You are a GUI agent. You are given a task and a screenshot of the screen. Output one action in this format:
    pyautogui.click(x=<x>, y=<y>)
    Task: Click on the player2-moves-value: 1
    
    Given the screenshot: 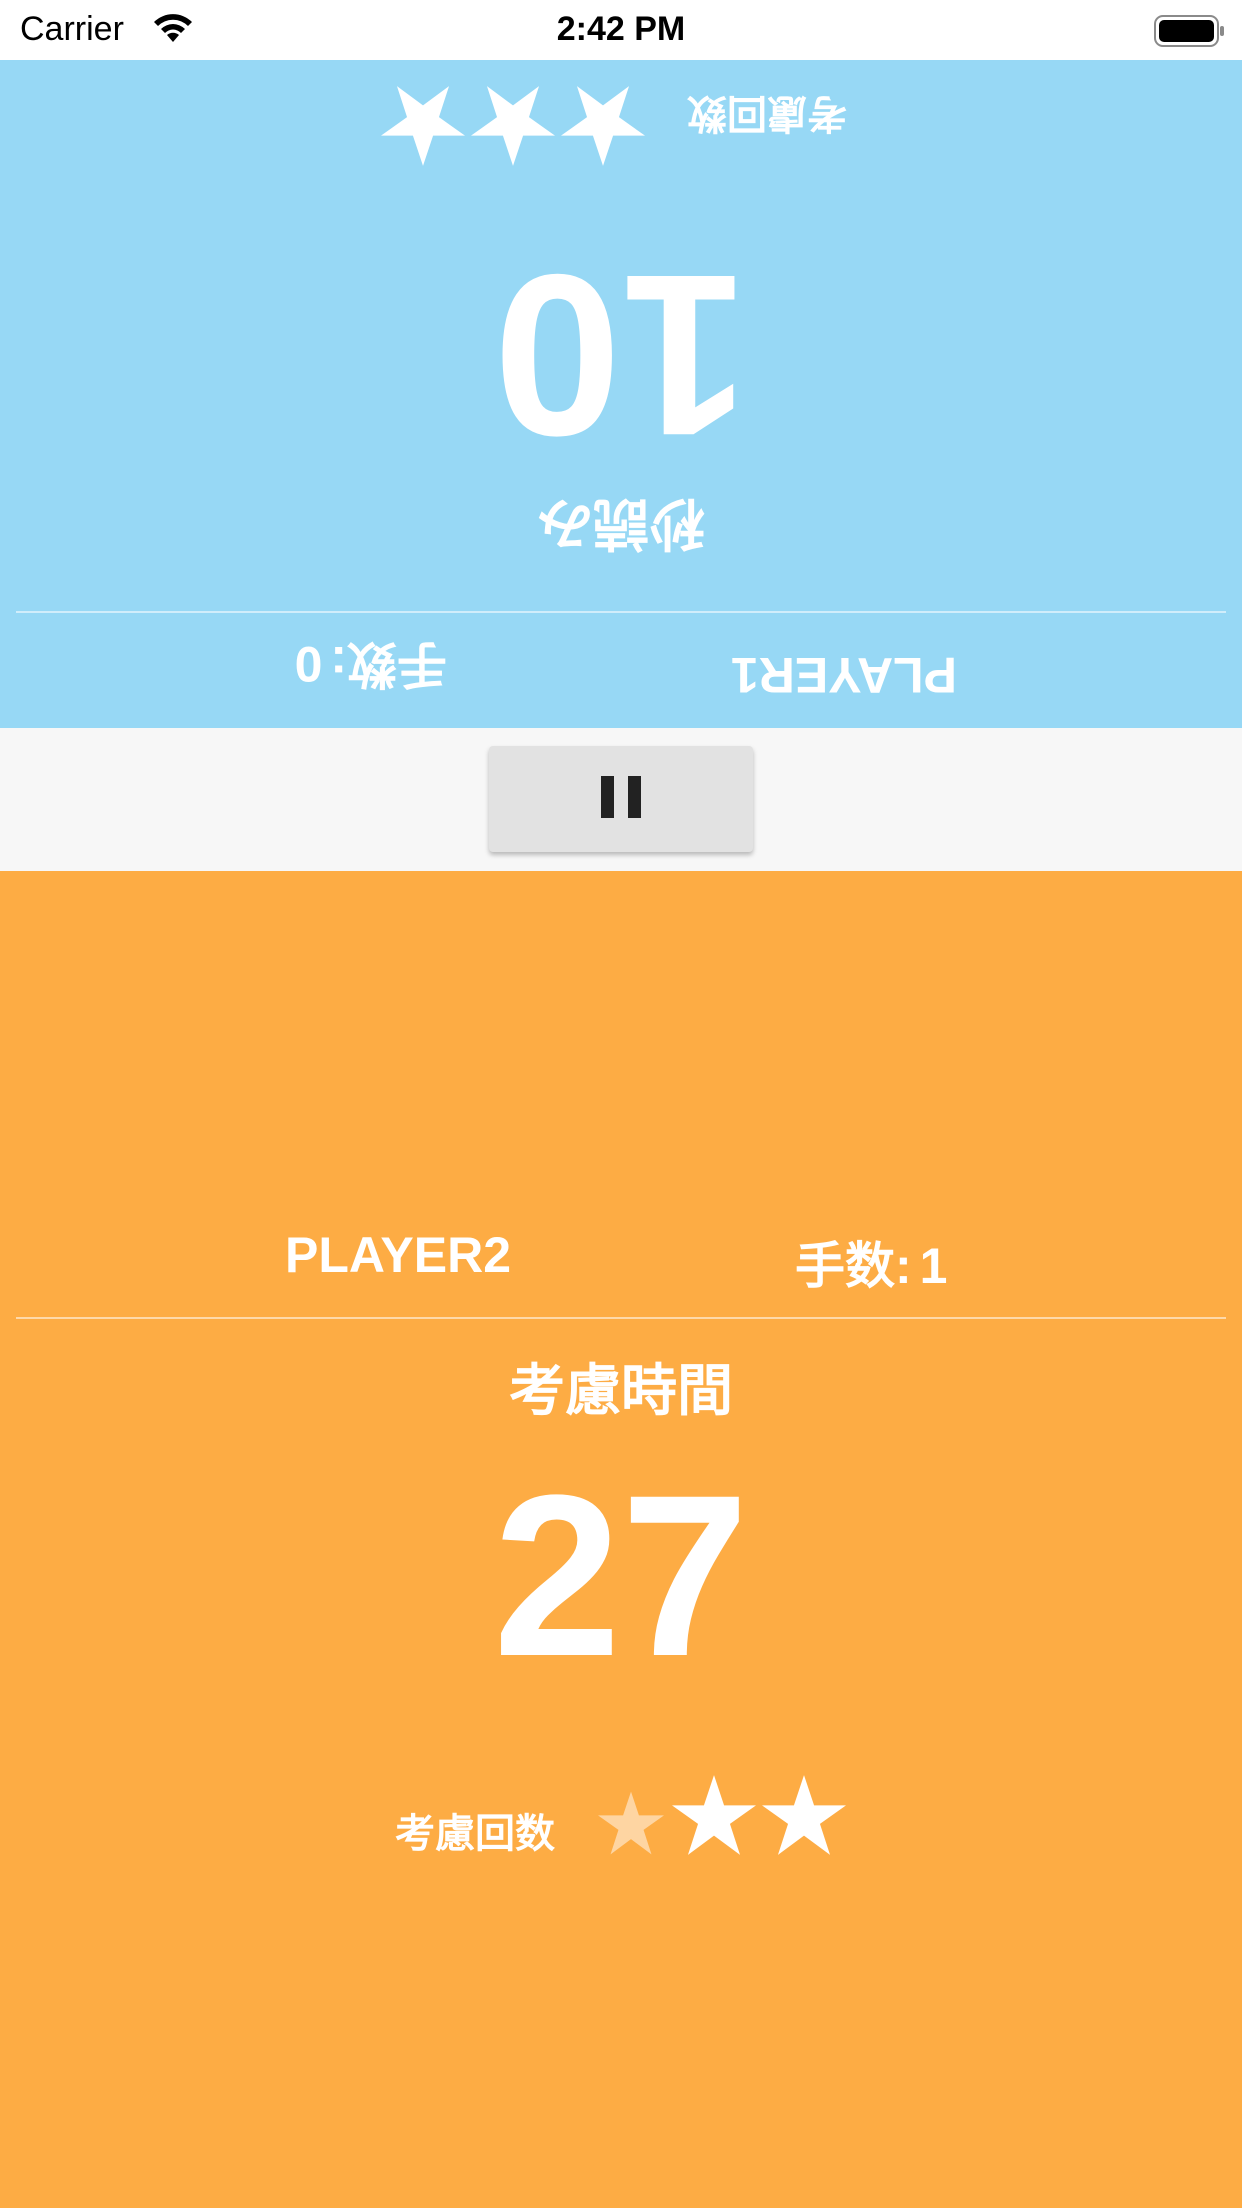 What is the action you would take?
    pyautogui.click(x=933, y=1266)
    